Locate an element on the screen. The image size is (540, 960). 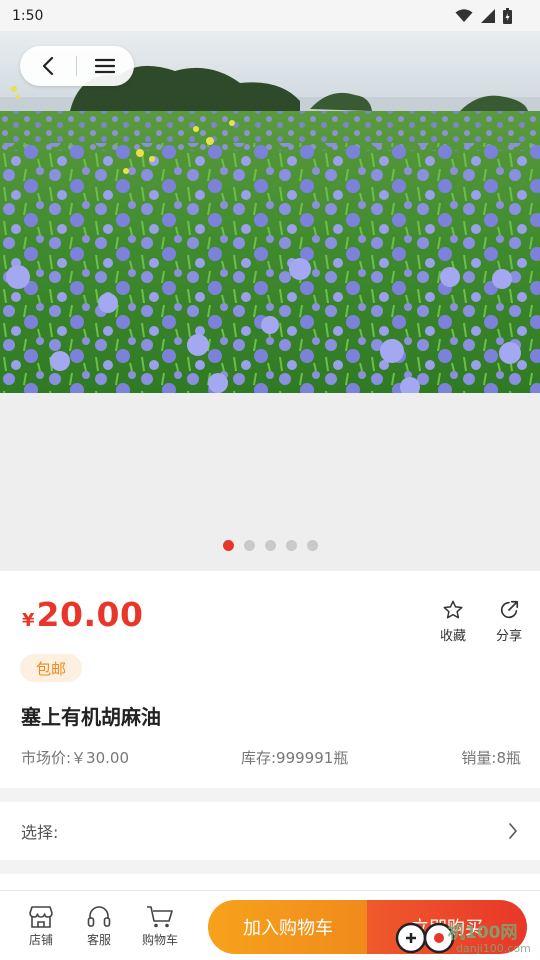
signal-icon is located at coordinates (488, 15).